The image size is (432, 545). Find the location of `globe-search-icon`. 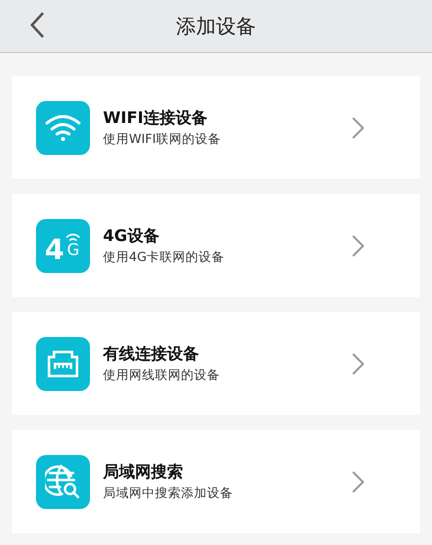

globe-search-icon is located at coordinates (63, 481).